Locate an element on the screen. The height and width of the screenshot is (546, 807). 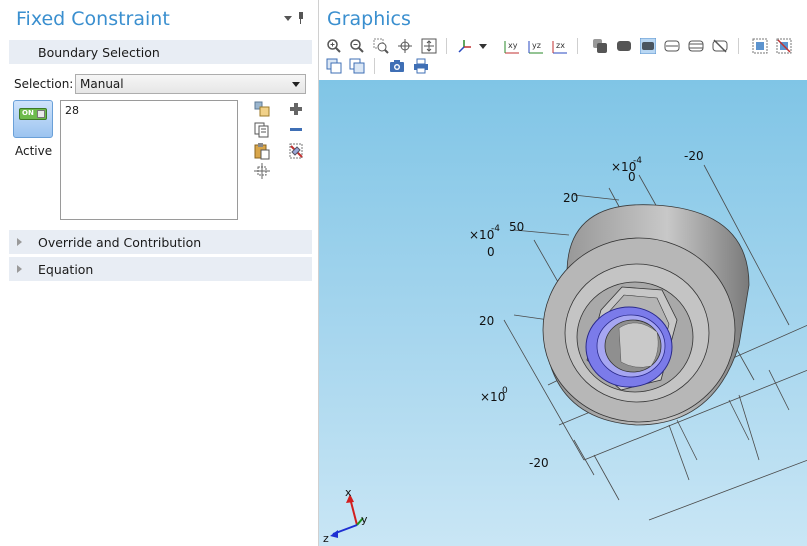
svg-text: zx is located at coordinates (560, 45).